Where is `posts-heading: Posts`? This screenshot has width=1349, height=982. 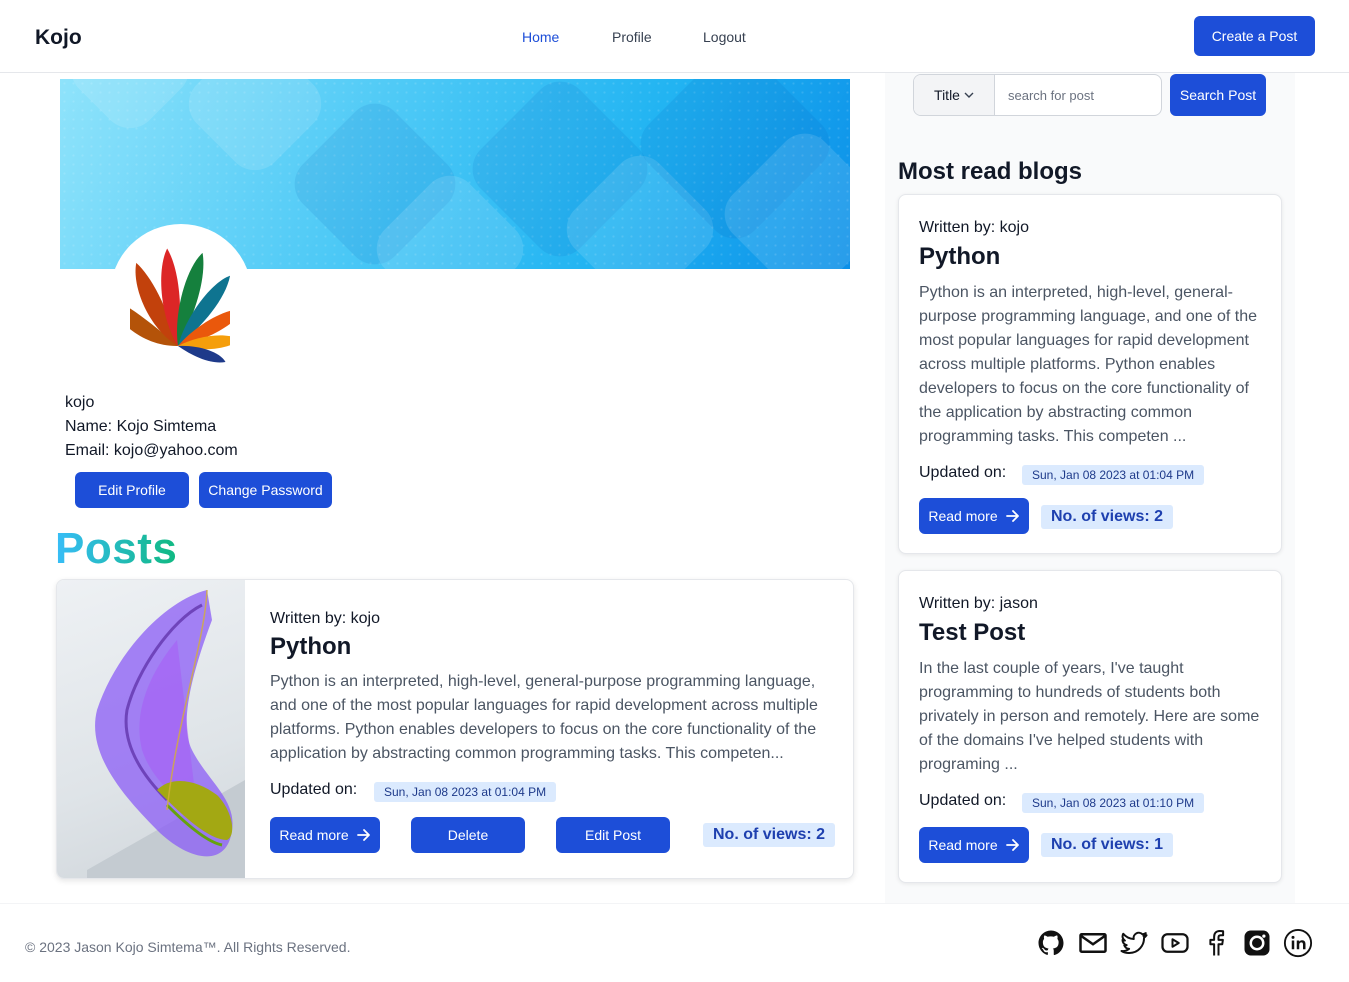 posts-heading: Posts is located at coordinates (116, 548).